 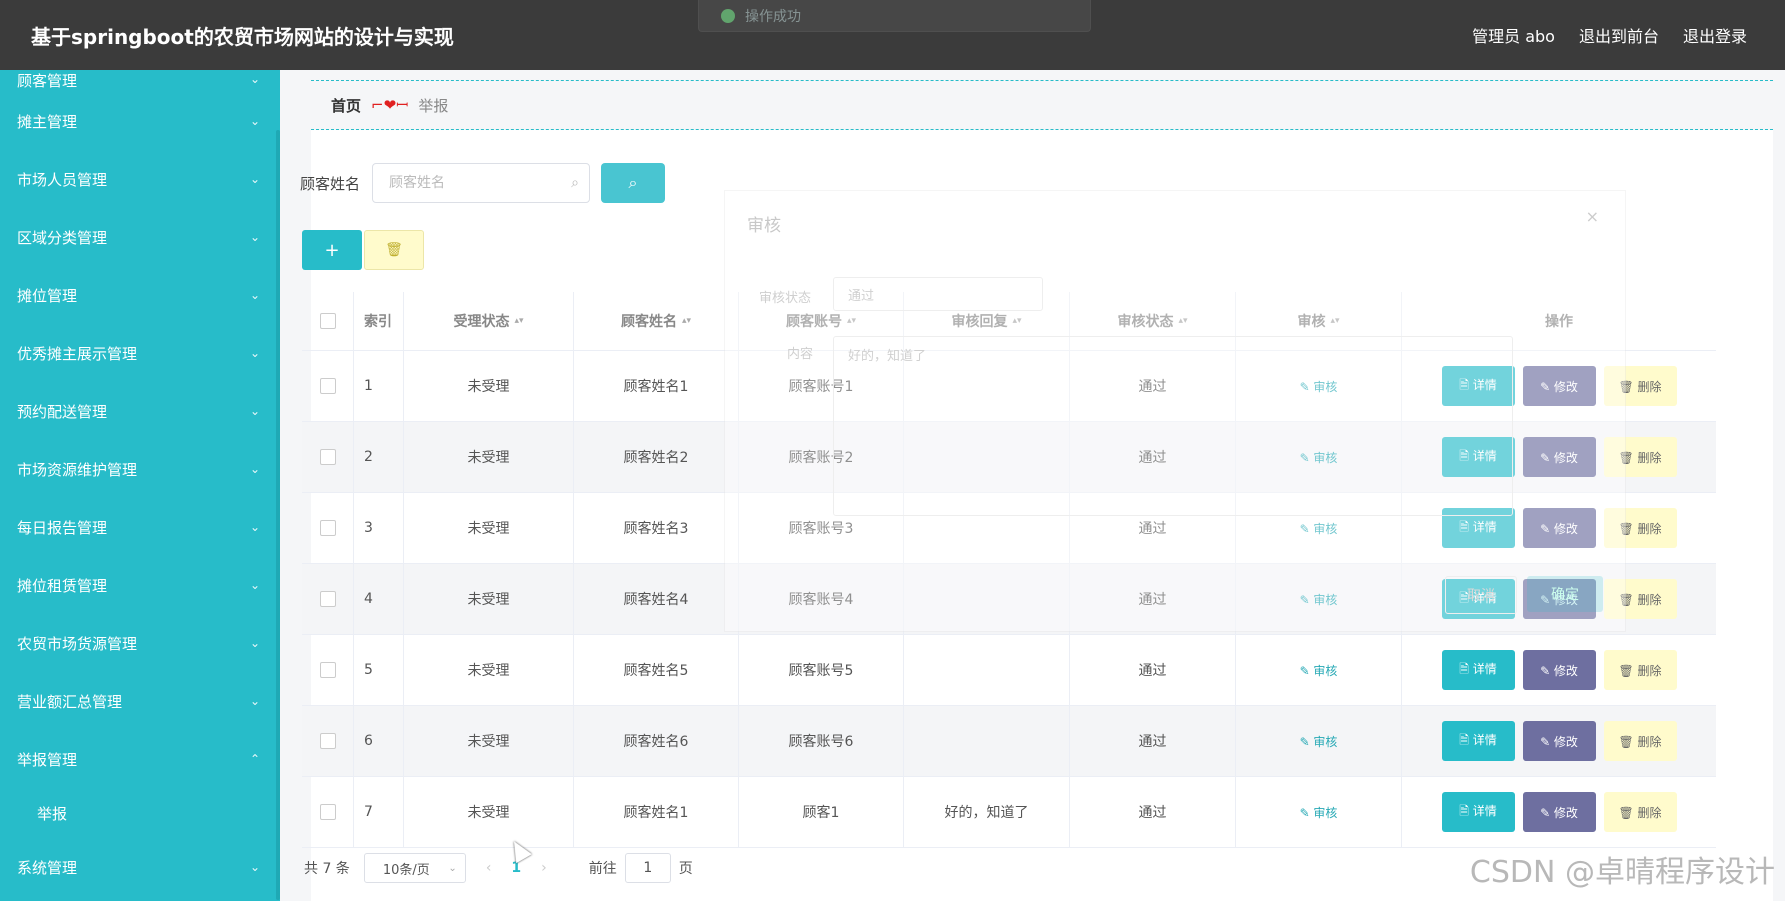 What do you see at coordinates (656, 741) in the screenshot?
I see `cell-customer-name: 顾客姓名6` at bounding box center [656, 741].